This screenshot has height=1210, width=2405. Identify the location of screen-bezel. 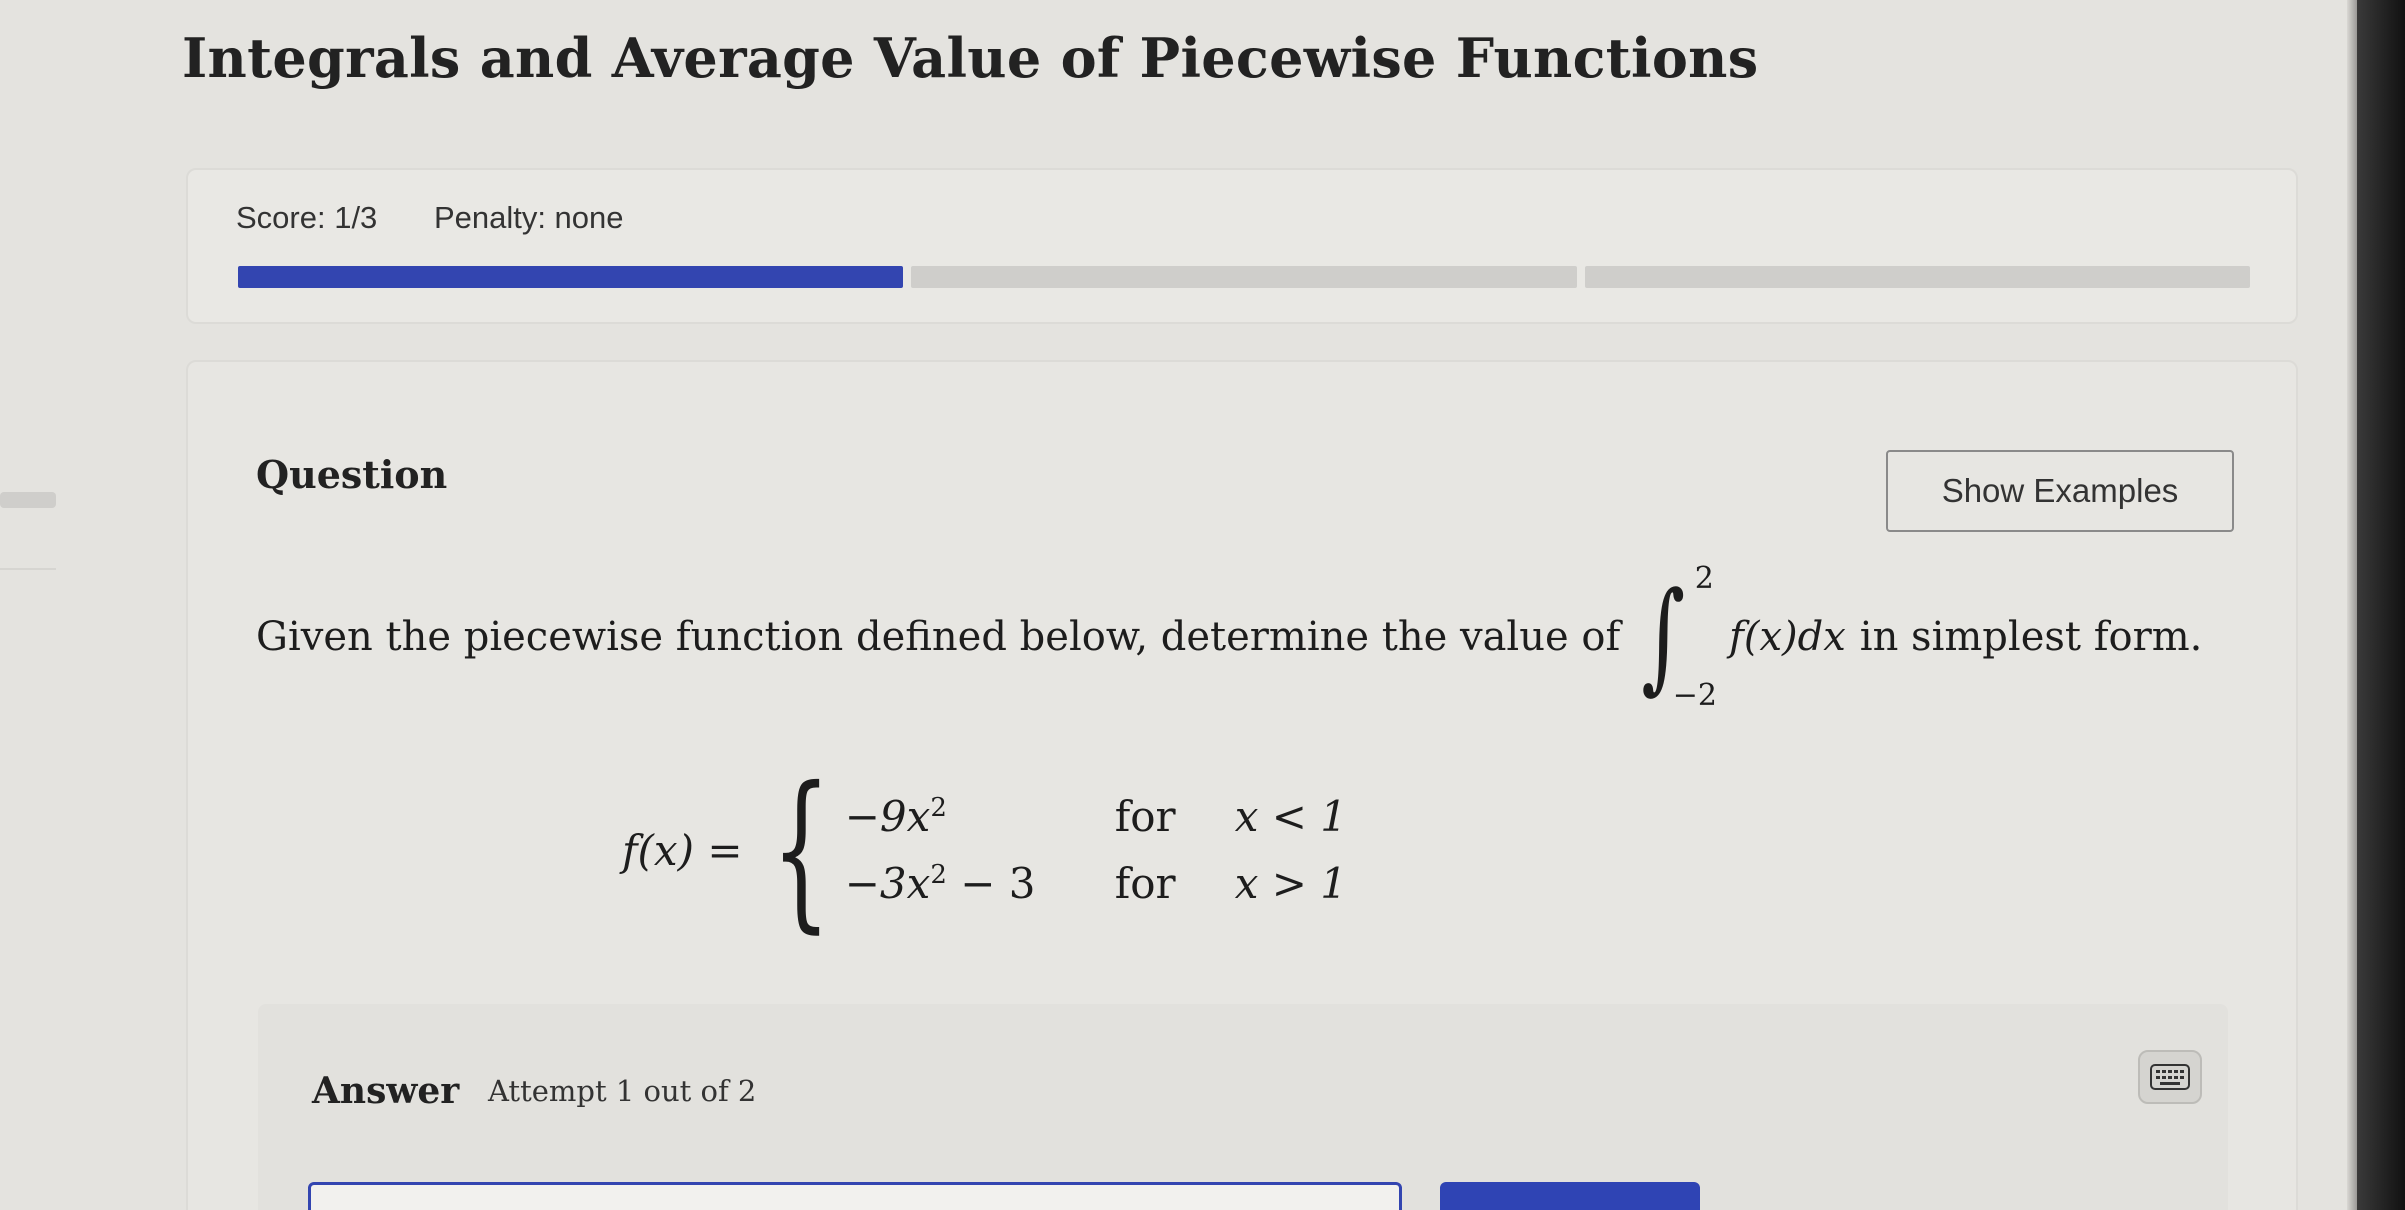
(2381, 605).